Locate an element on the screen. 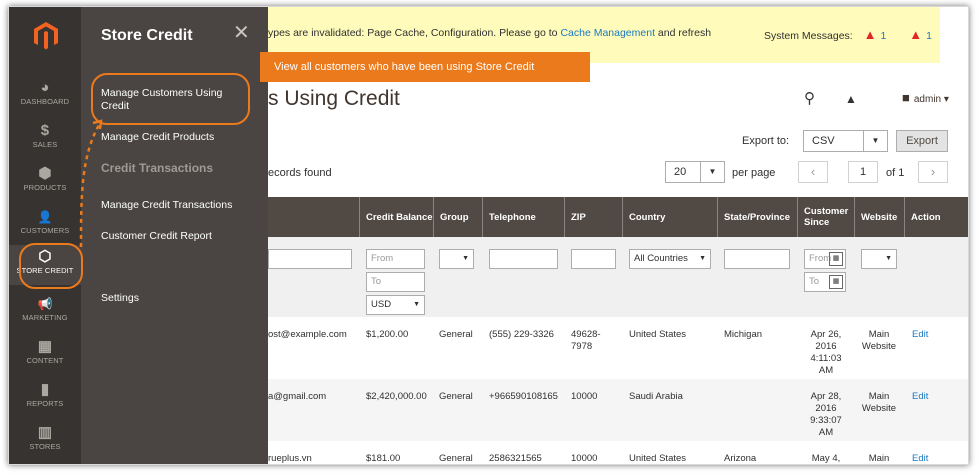 The image size is (978, 474). system-messages: System Messages: ▲ 1 ▲ 1 is located at coordinates (848, 34).